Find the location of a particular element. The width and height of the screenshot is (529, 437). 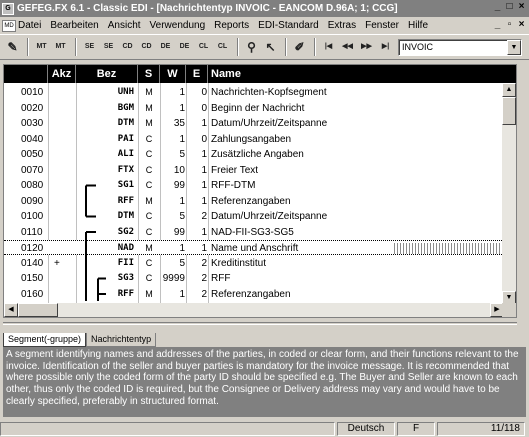

app-icon: G is located at coordinates (8, 8).